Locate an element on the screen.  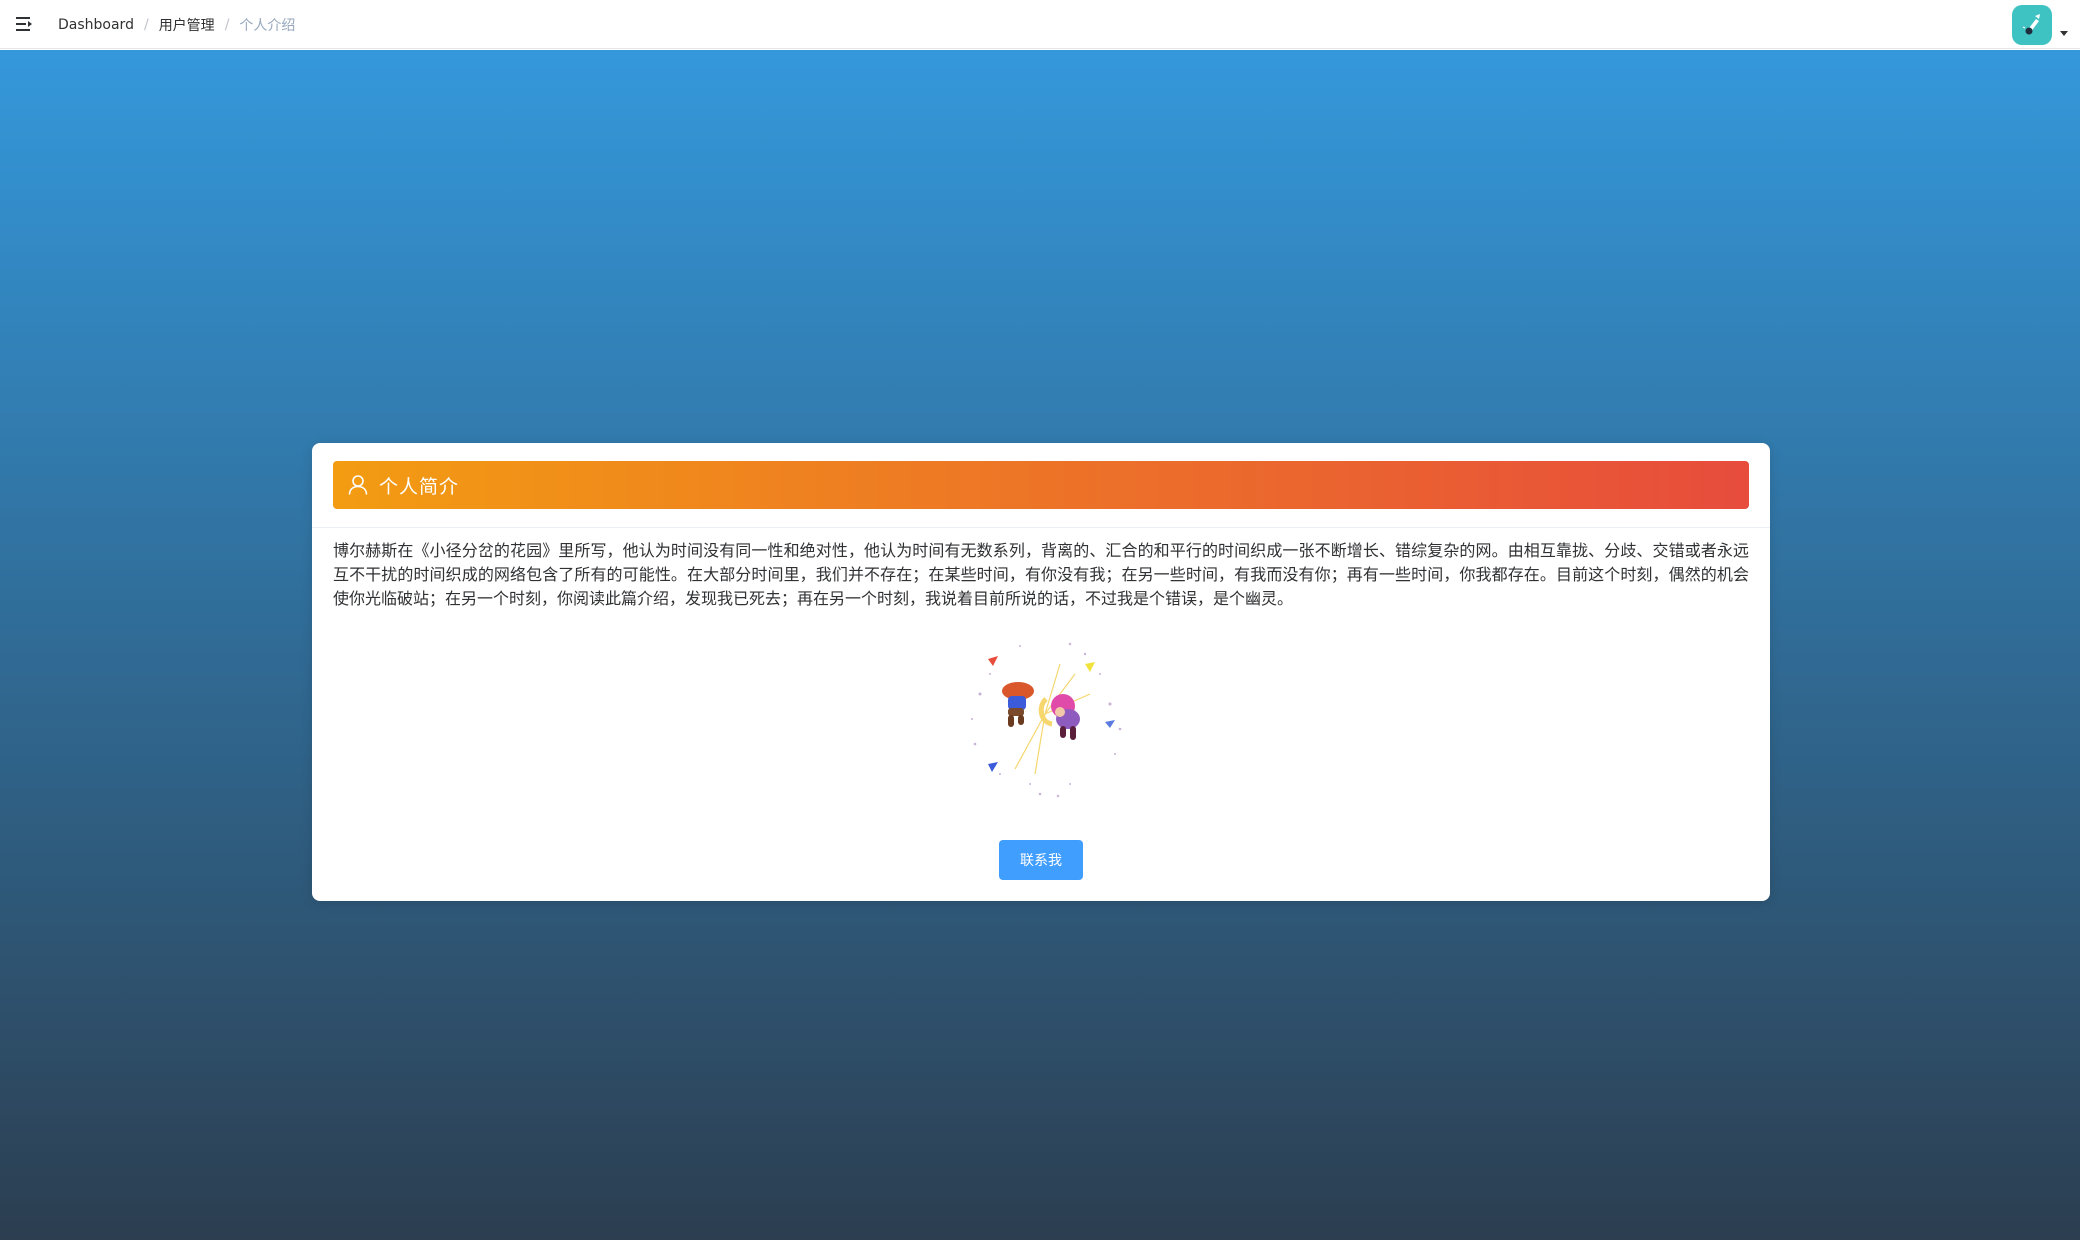
caret-down-icon is located at coordinates (2064, 33).